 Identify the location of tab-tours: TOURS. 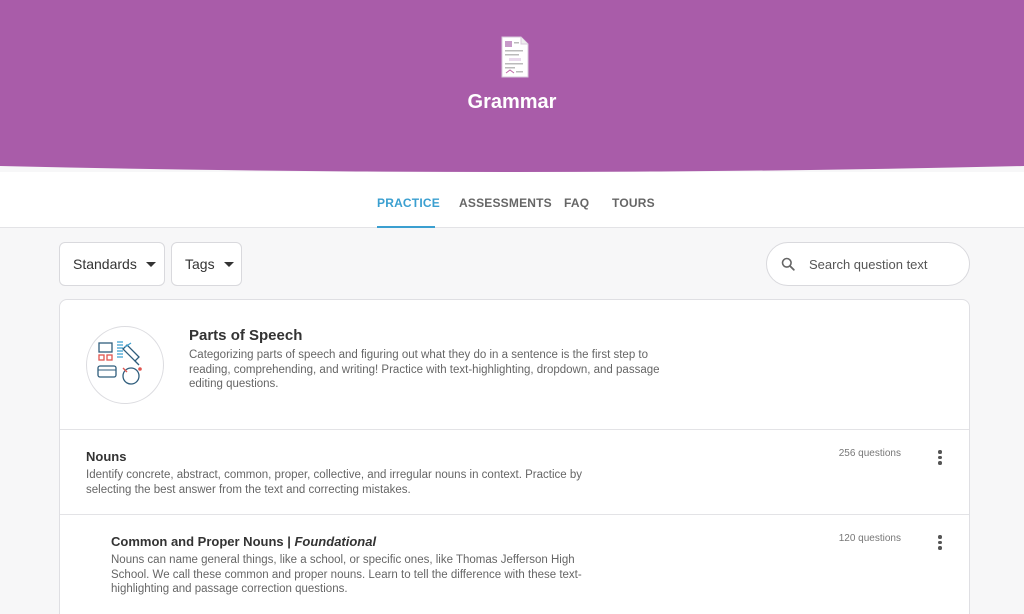
(633, 203).